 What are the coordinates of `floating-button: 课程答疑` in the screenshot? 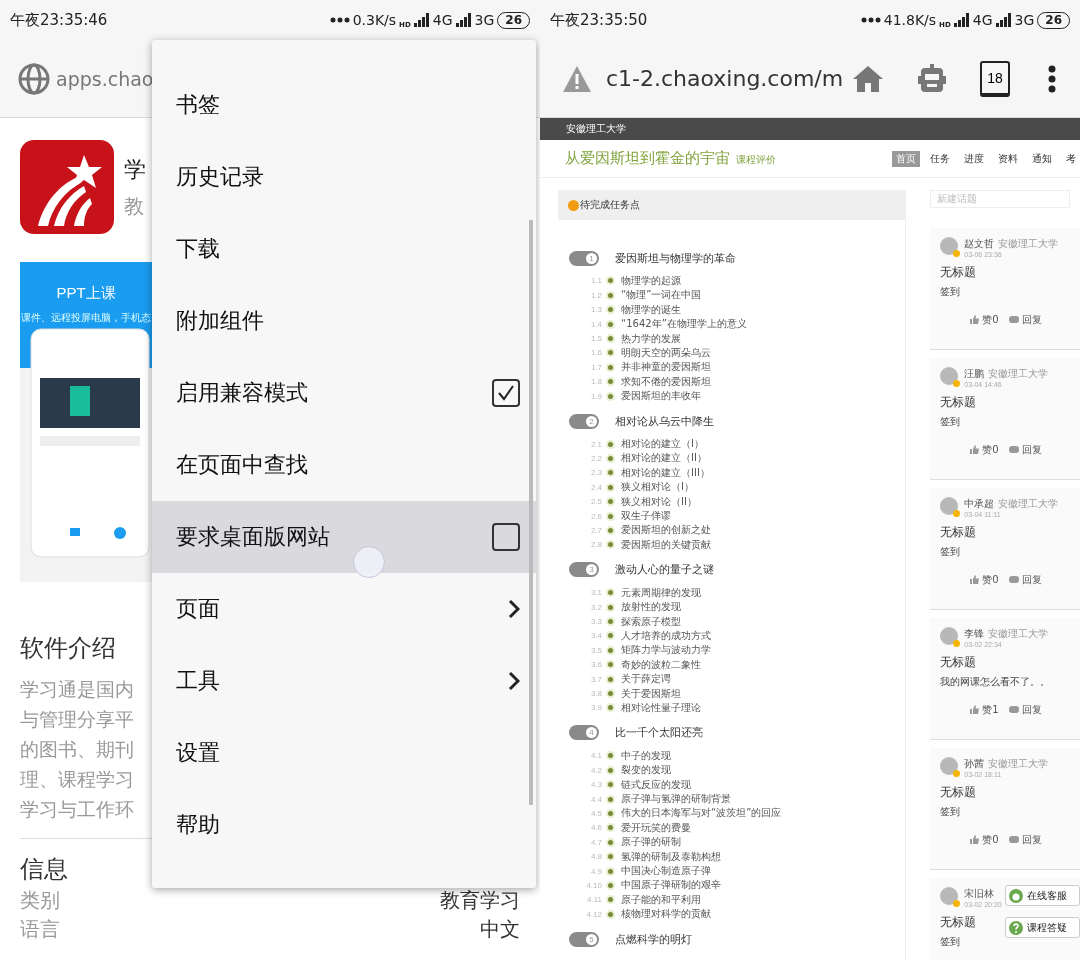 It's located at (1042, 927).